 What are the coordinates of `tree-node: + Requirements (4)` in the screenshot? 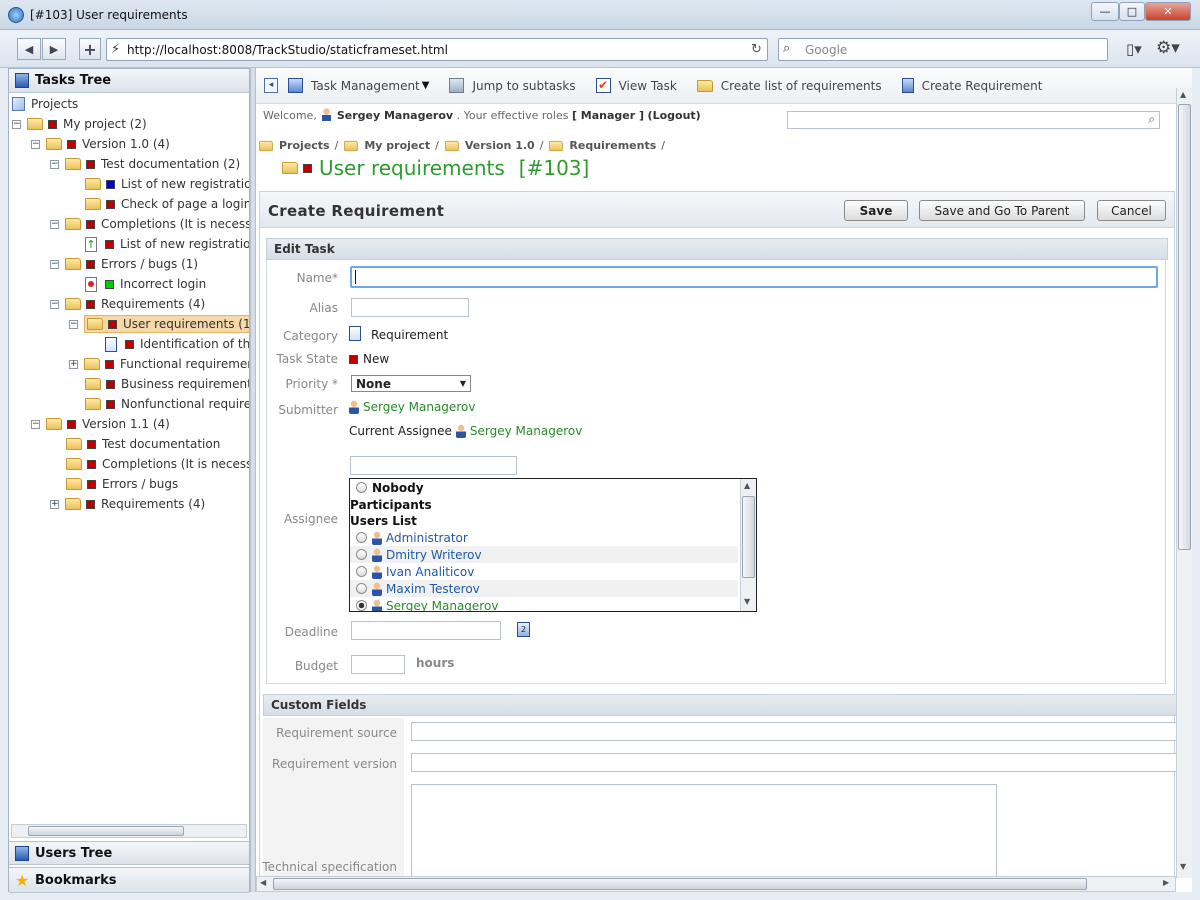 It's located at (127, 504).